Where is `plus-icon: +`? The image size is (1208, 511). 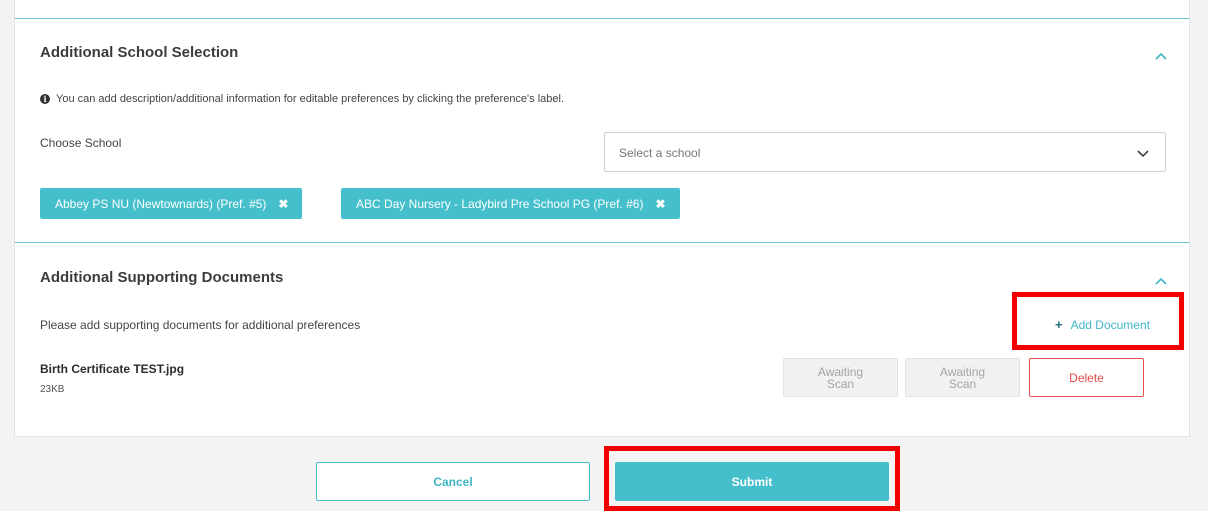 plus-icon: + is located at coordinates (1059, 324).